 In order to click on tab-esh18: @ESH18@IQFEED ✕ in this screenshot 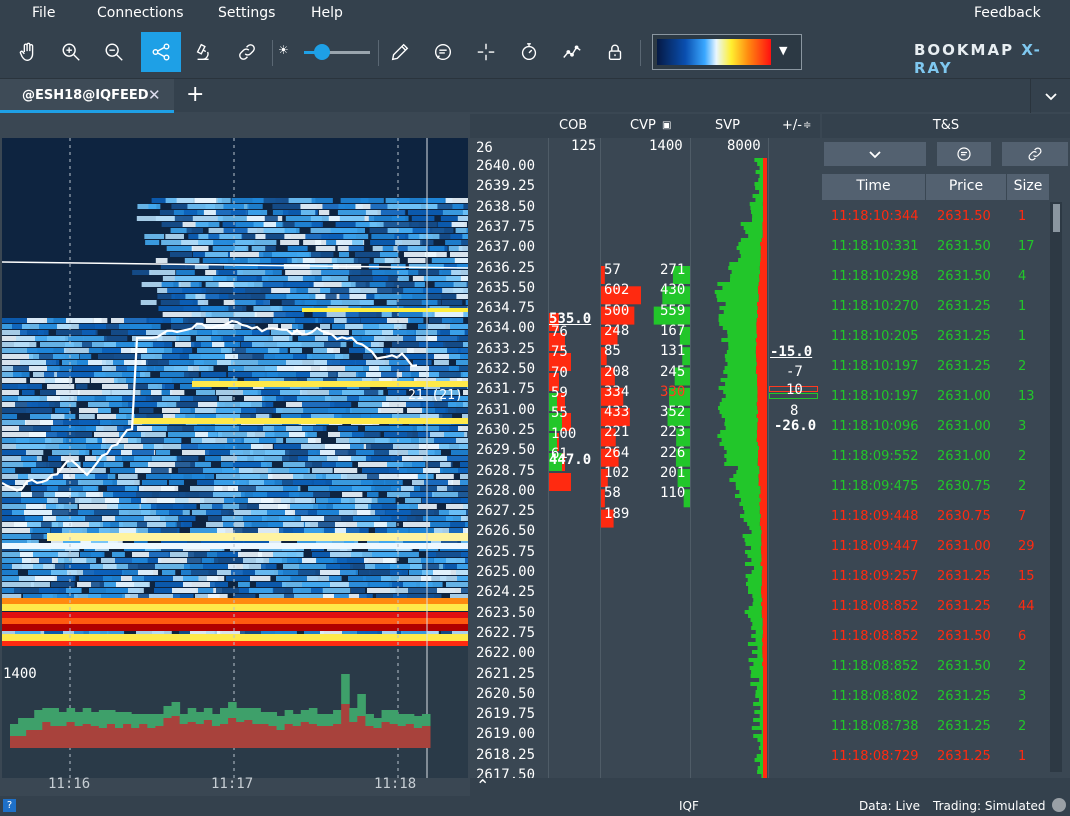, I will do `click(87, 96)`.